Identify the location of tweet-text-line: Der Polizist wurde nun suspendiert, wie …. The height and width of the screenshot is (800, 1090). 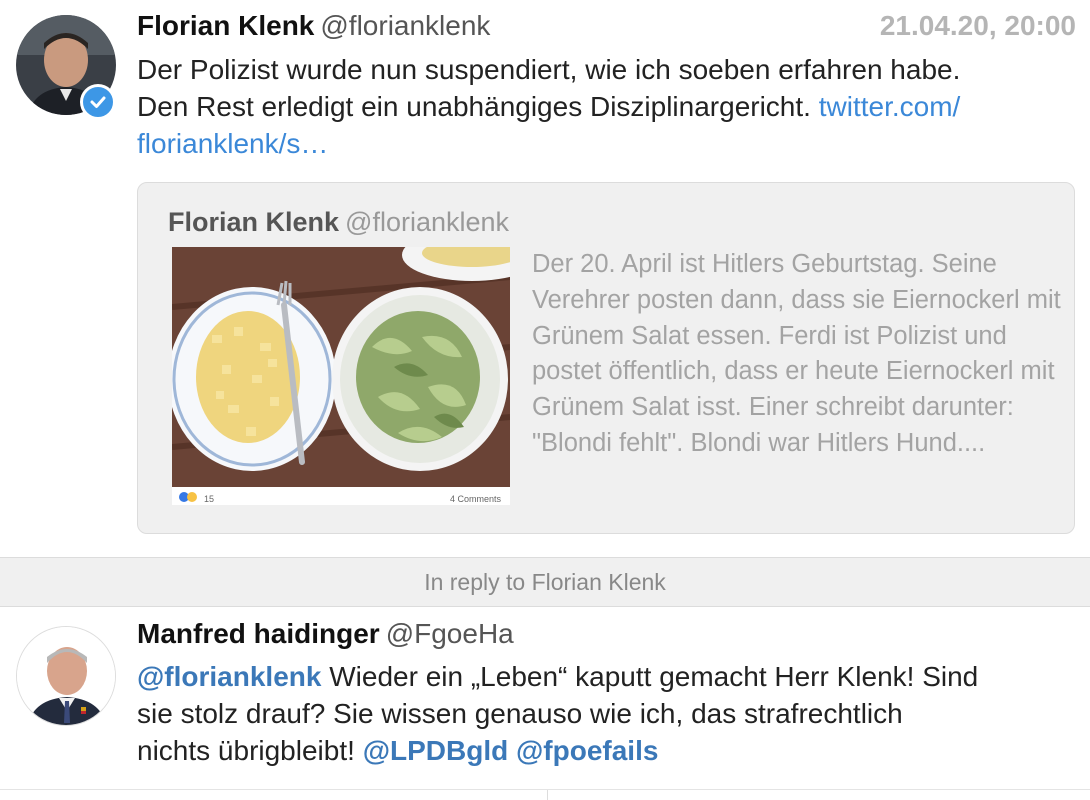
(549, 69).